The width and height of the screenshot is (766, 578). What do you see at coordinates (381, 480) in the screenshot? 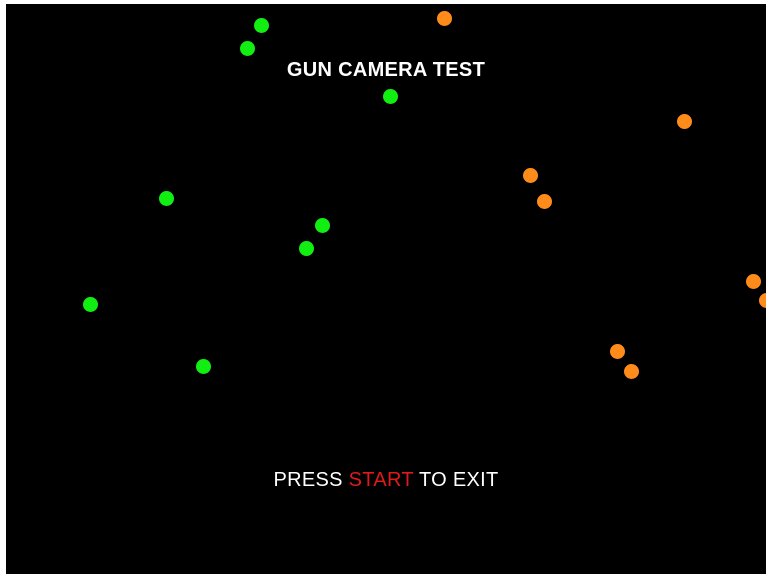
I see `start-key-label: START` at bounding box center [381, 480].